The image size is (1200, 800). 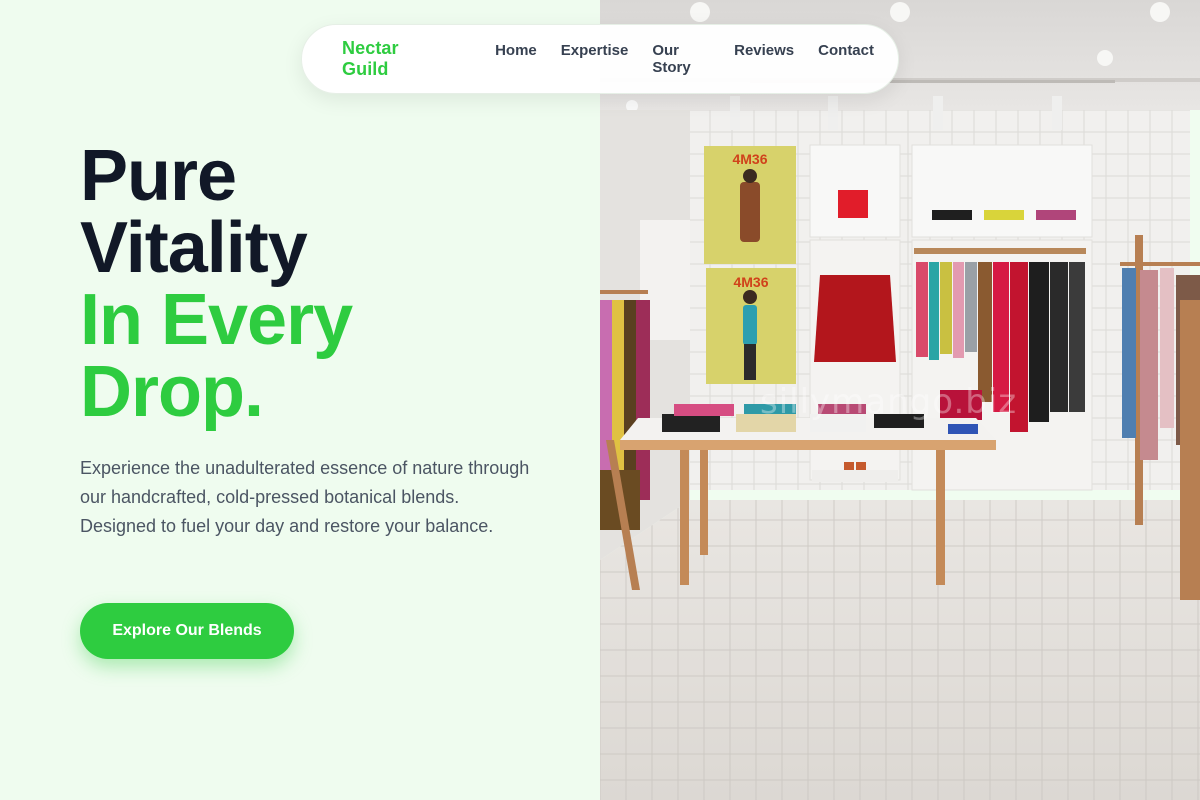 What do you see at coordinates (889, 402) in the screenshot?
I see `image-watermark: sillymango.biz` at bounding box center [889, 402].